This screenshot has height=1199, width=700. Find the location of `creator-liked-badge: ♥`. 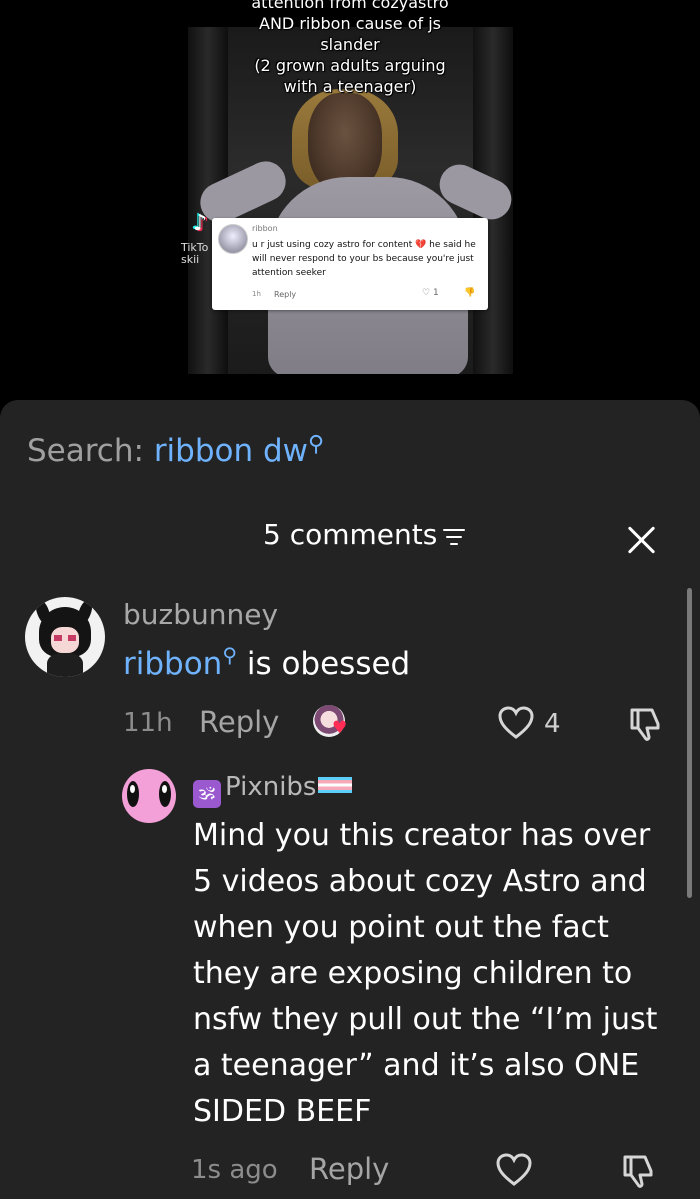

creator-liked-badge: ♥ is located at coordinates (332, 724).